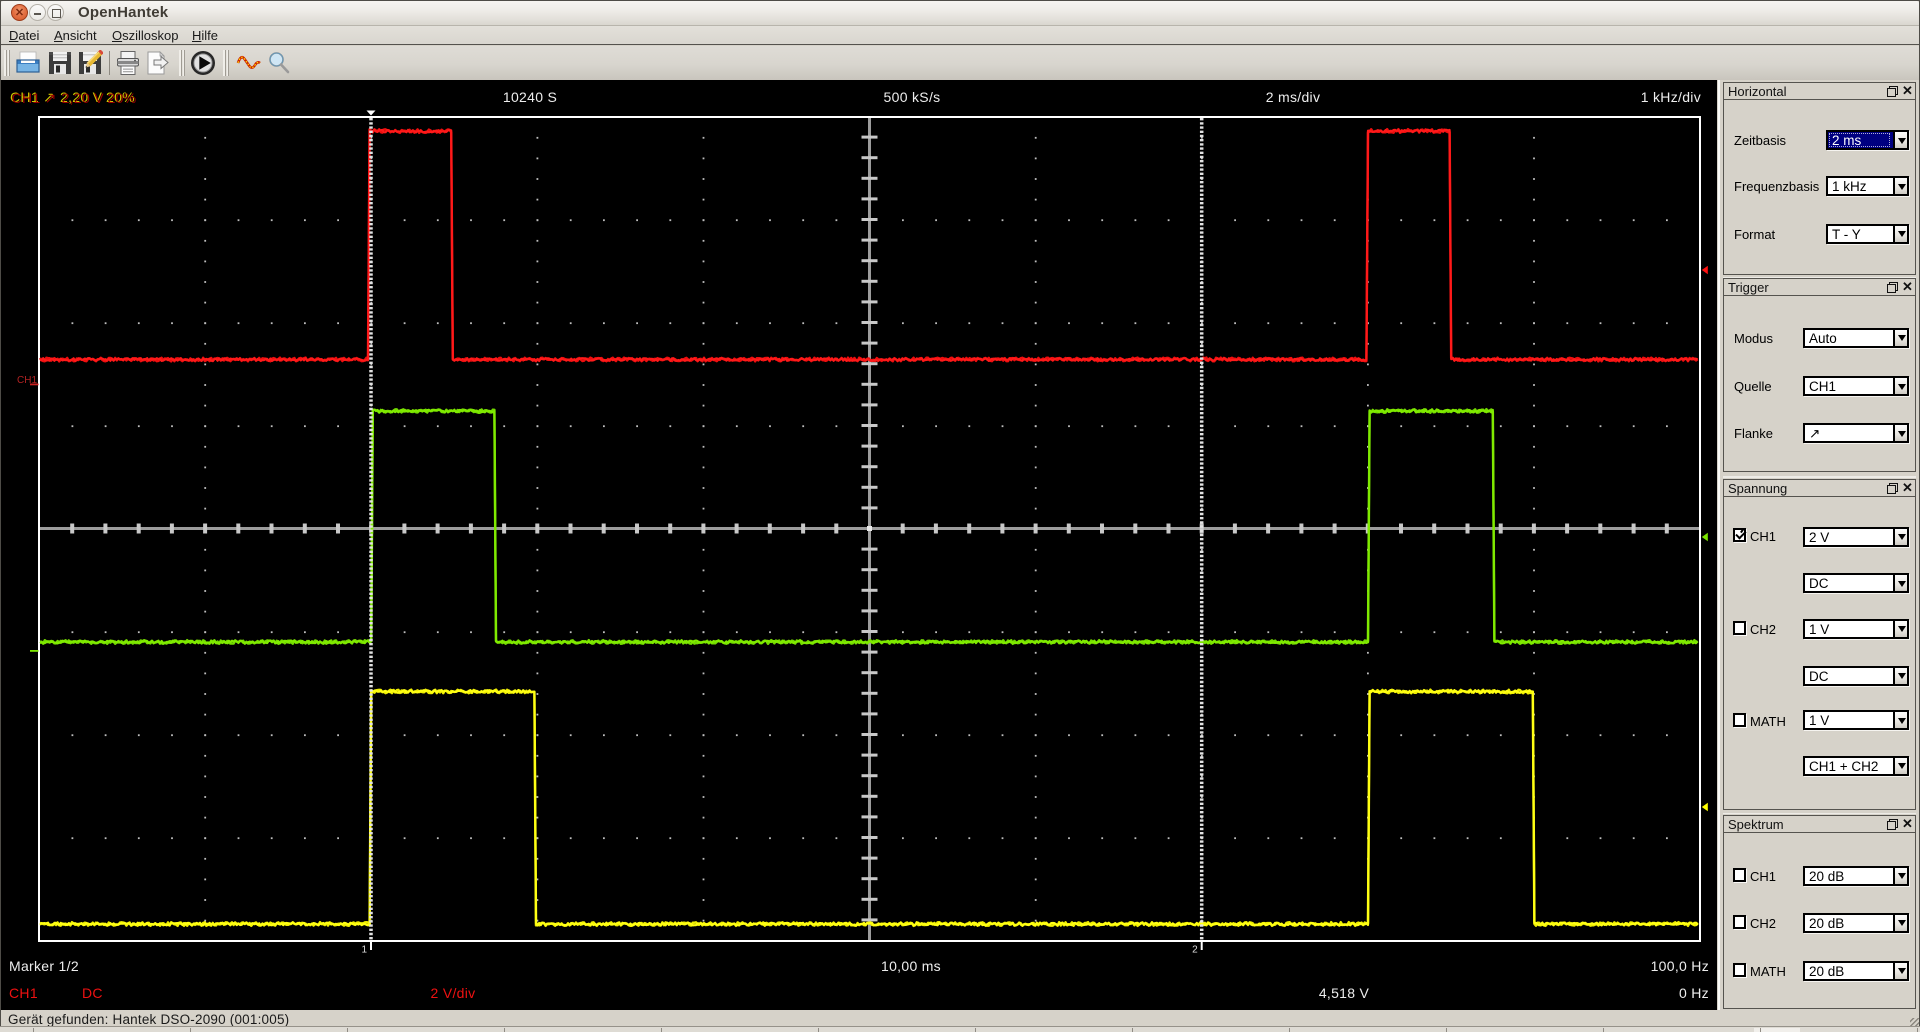 Image resolution: width=1920 pixels, height=1032 pixels. Describe the element at coordinates (1195, 950) in the screenshot. I see `svg-text: 2` at that location.